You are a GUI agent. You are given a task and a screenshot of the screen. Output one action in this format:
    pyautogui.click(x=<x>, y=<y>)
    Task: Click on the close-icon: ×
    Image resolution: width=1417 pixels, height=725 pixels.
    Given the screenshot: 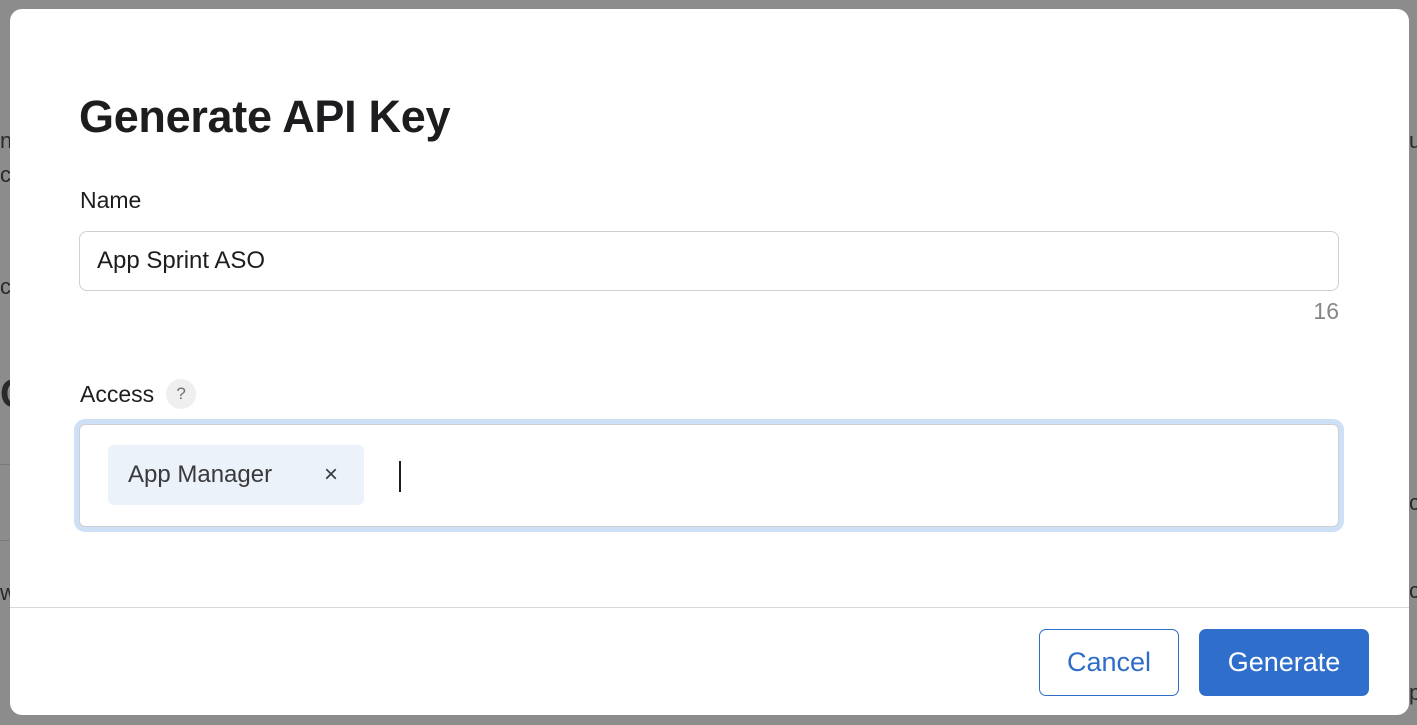 What is the action you would take?
    pyautogui.click(x=331, y=475)
    